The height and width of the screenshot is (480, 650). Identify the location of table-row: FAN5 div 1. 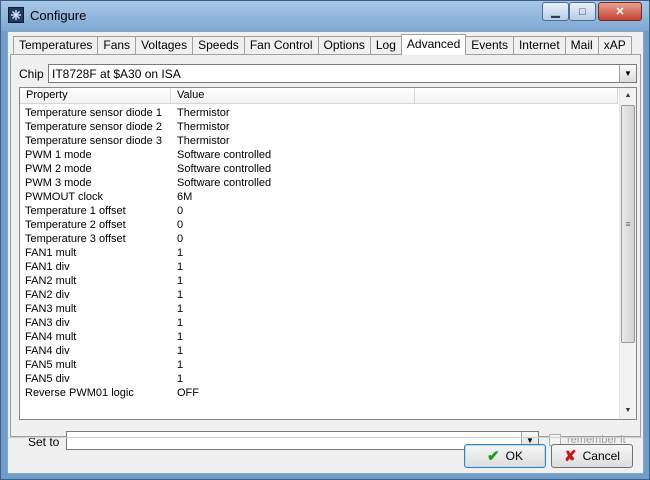
(319, 379).